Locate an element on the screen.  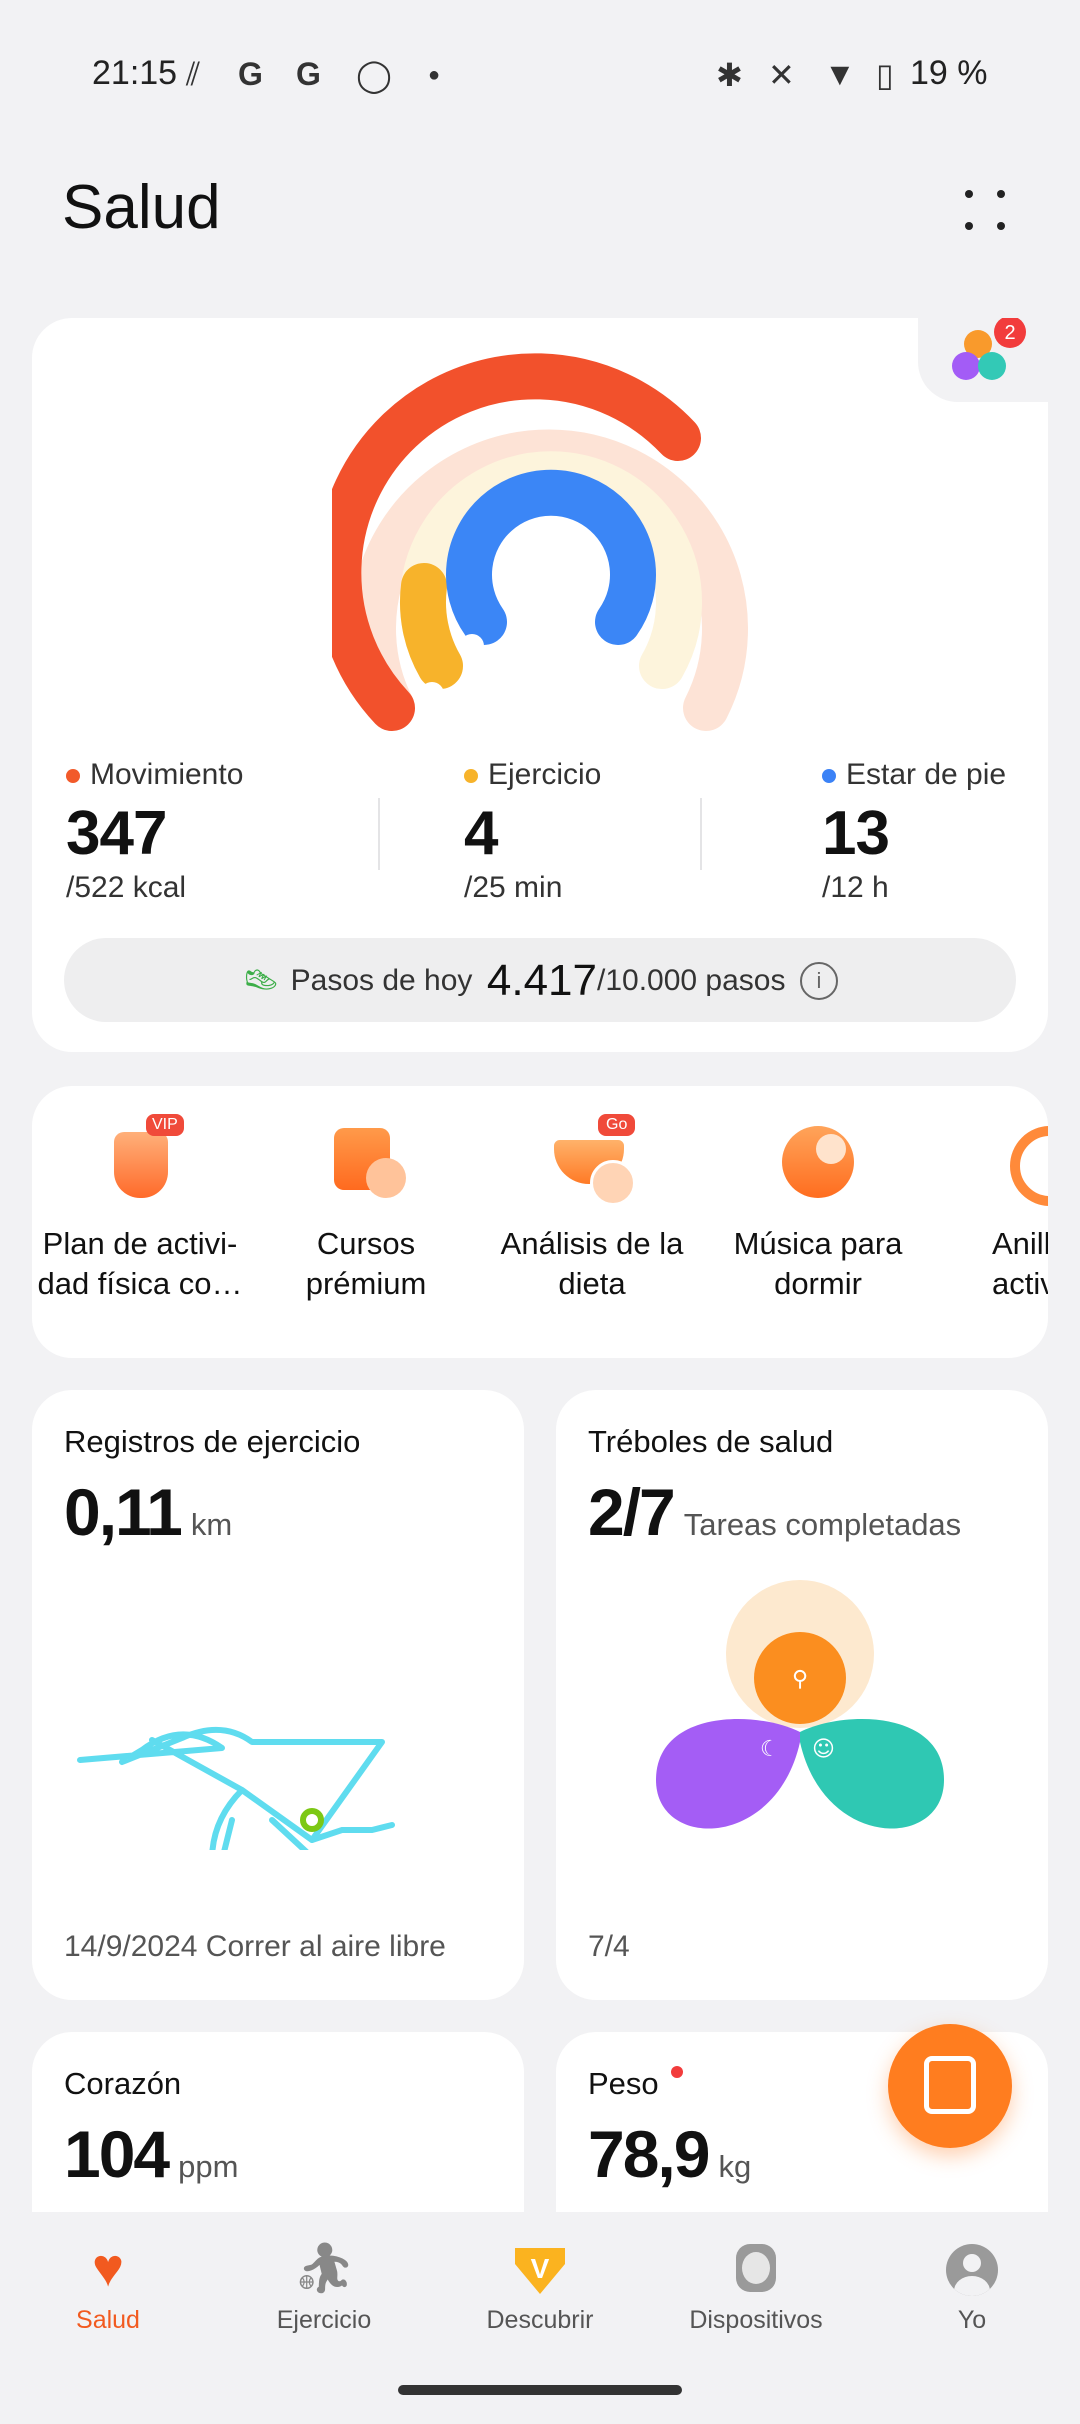
clover-leaf-sleep is located at coordinates (728, 1774).